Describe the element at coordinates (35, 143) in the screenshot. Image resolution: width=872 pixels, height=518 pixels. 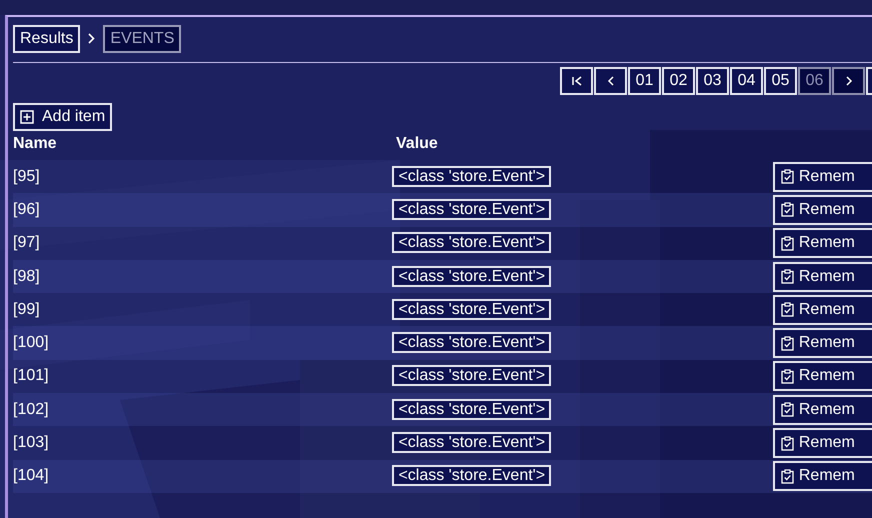
I see `column-header: Name` at that location.